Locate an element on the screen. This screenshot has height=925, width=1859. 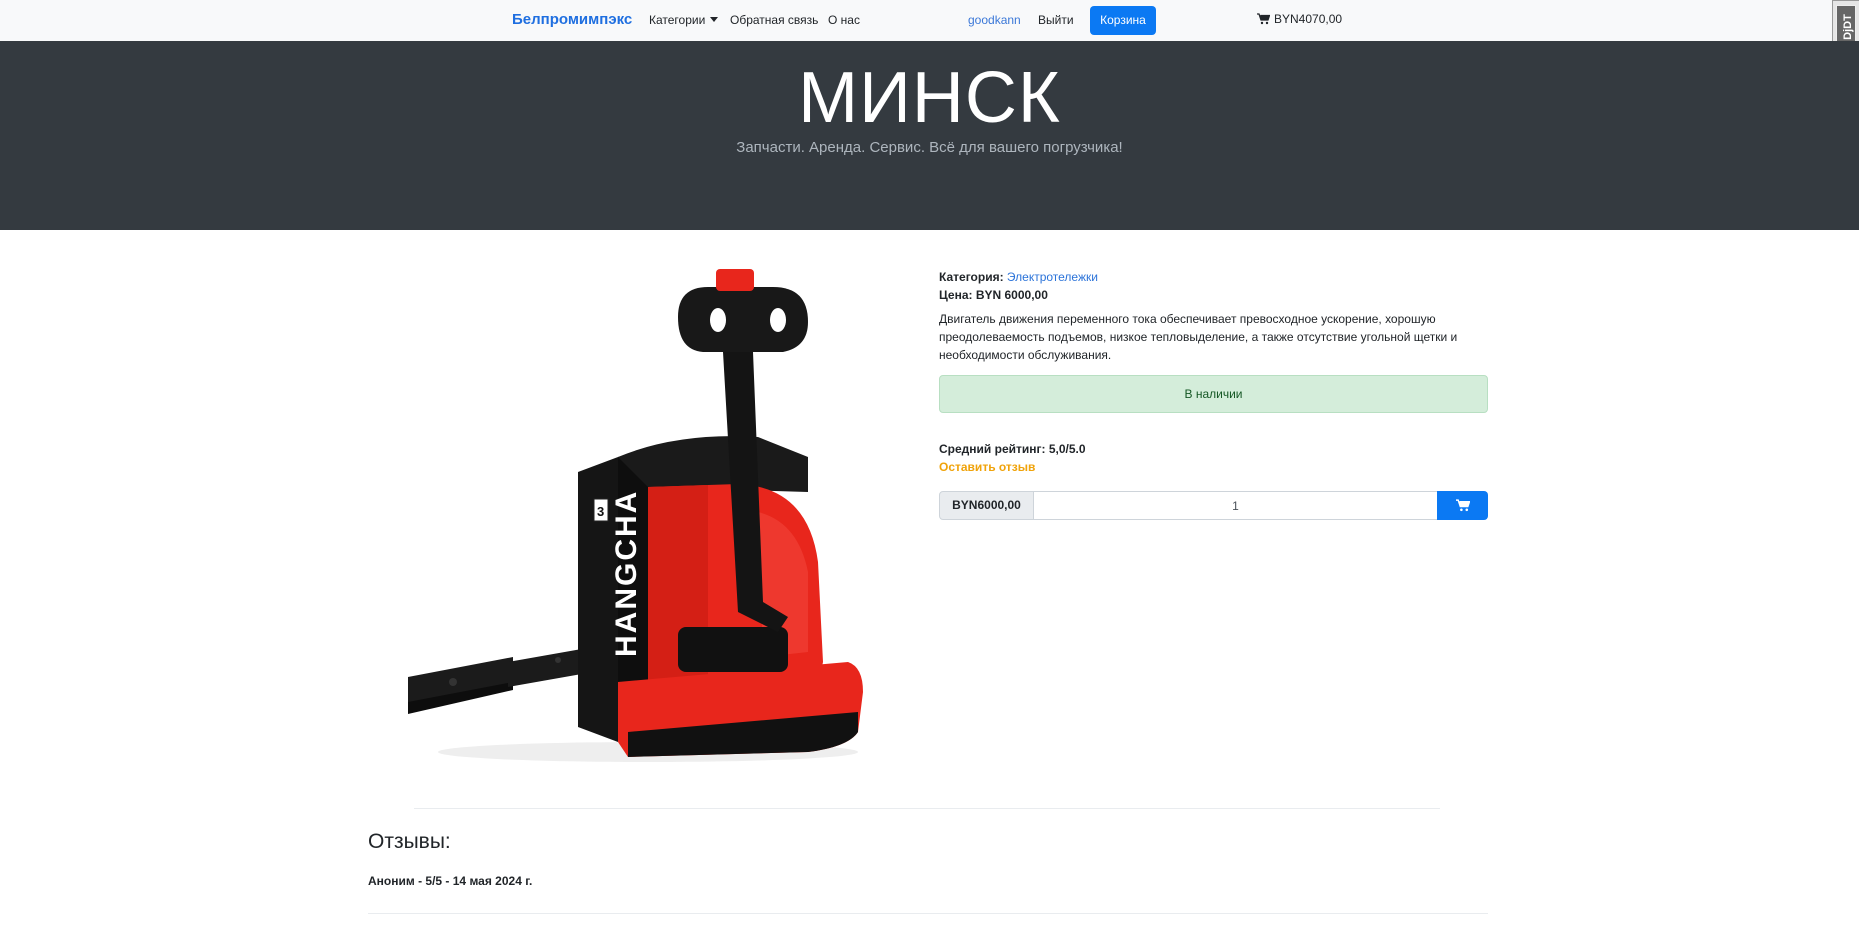
category-link: Электротележки is located at coordinates (1052, 277).